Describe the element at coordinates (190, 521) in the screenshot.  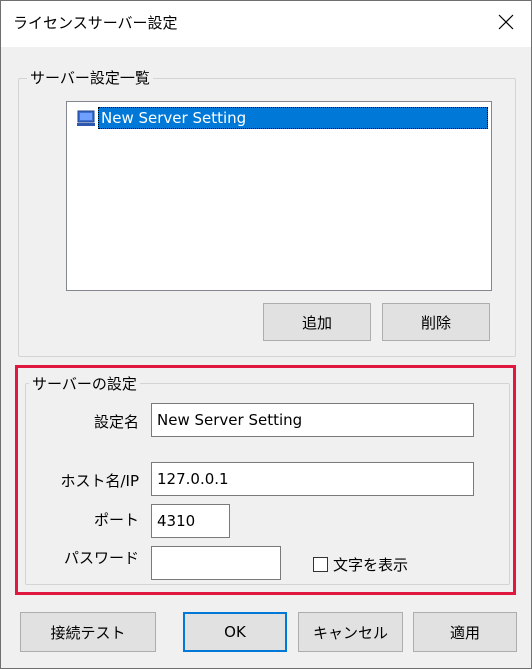
I see `port-field` at that location.